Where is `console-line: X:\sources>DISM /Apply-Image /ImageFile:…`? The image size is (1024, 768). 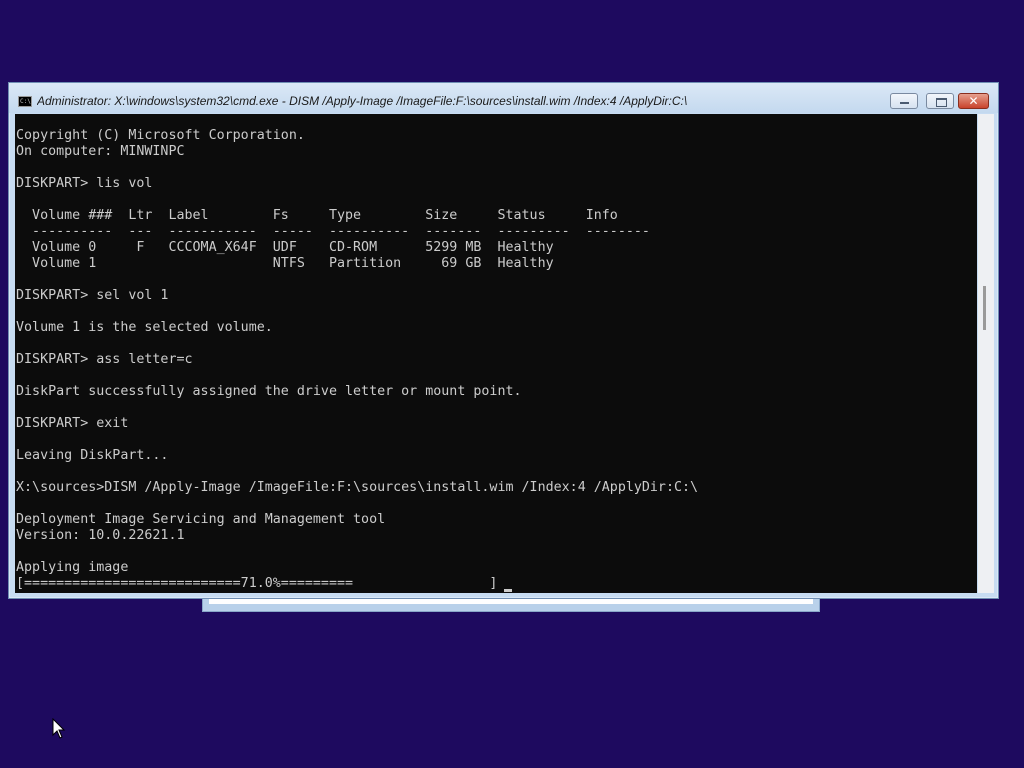
console-line: X:\sources>DISM /Apply-Image /ImageFile:… is located at coordinates (357, 487).